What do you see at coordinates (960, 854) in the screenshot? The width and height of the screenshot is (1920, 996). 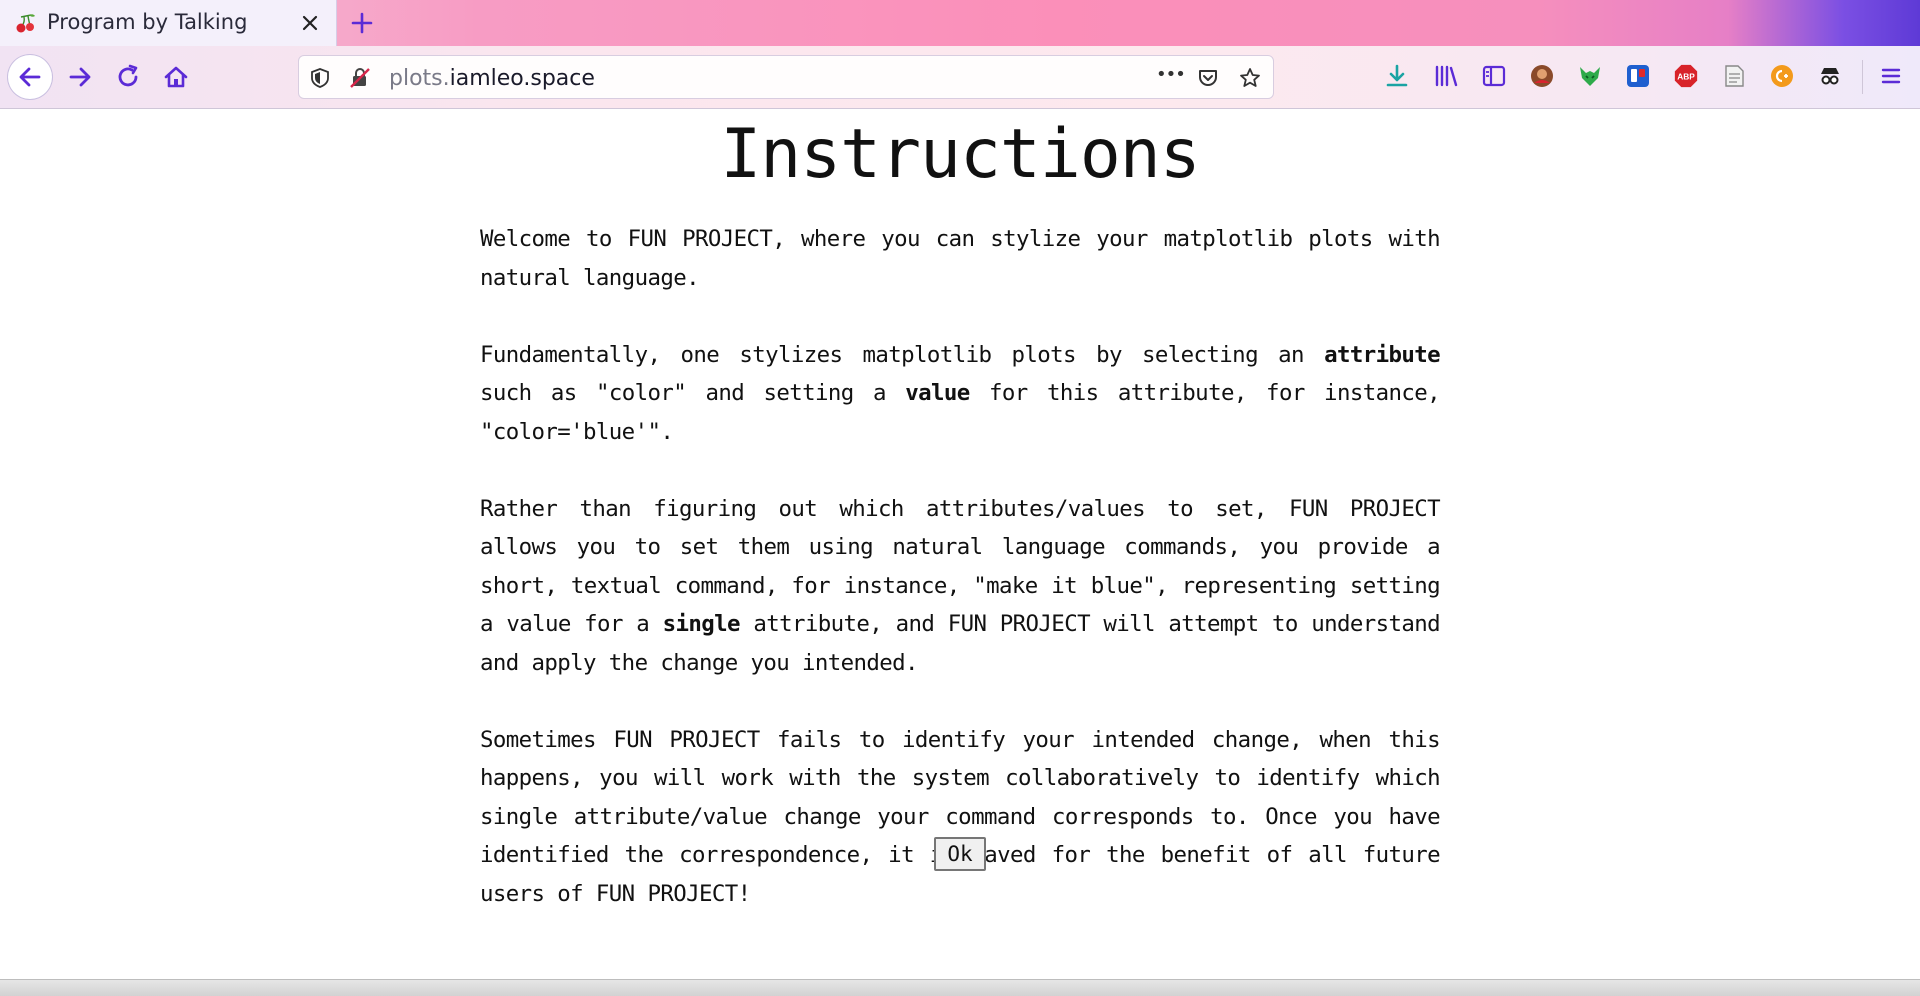 I see `ok-button: Ok` at bounding box center [960, 854].